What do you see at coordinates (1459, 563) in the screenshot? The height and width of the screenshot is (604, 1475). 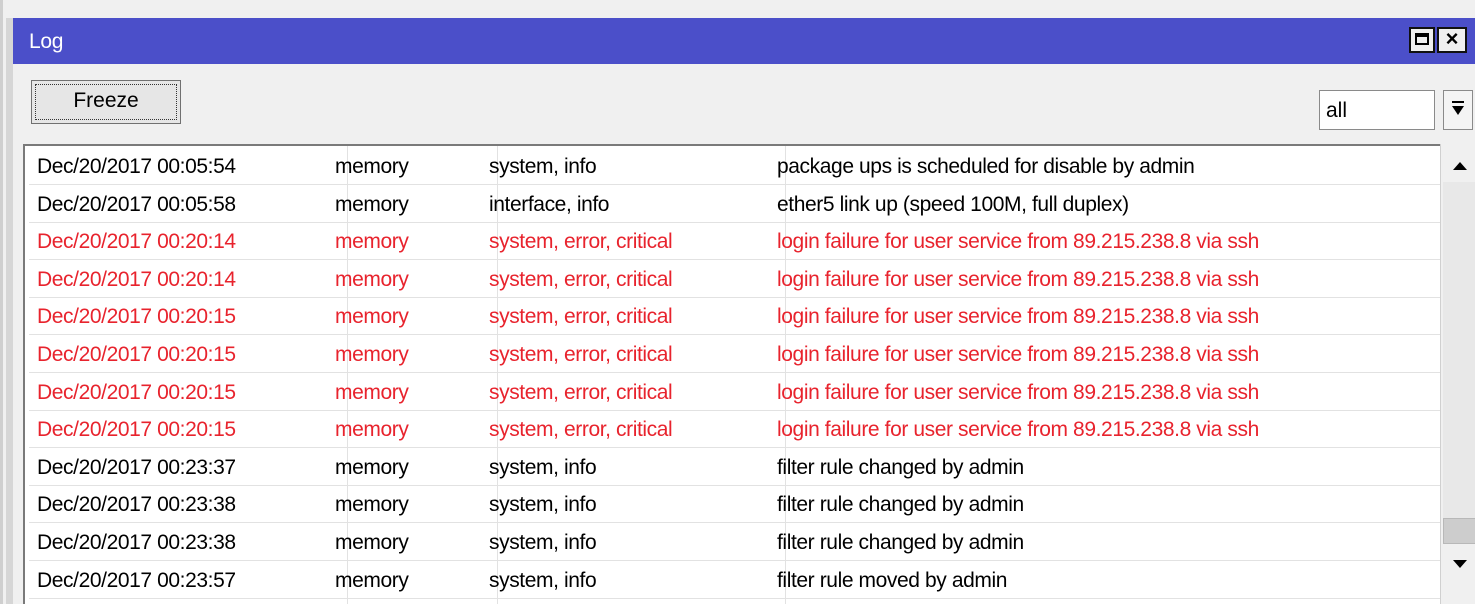 I see `scroll-down-arrow-icon` at bounding box center [1459, 563].